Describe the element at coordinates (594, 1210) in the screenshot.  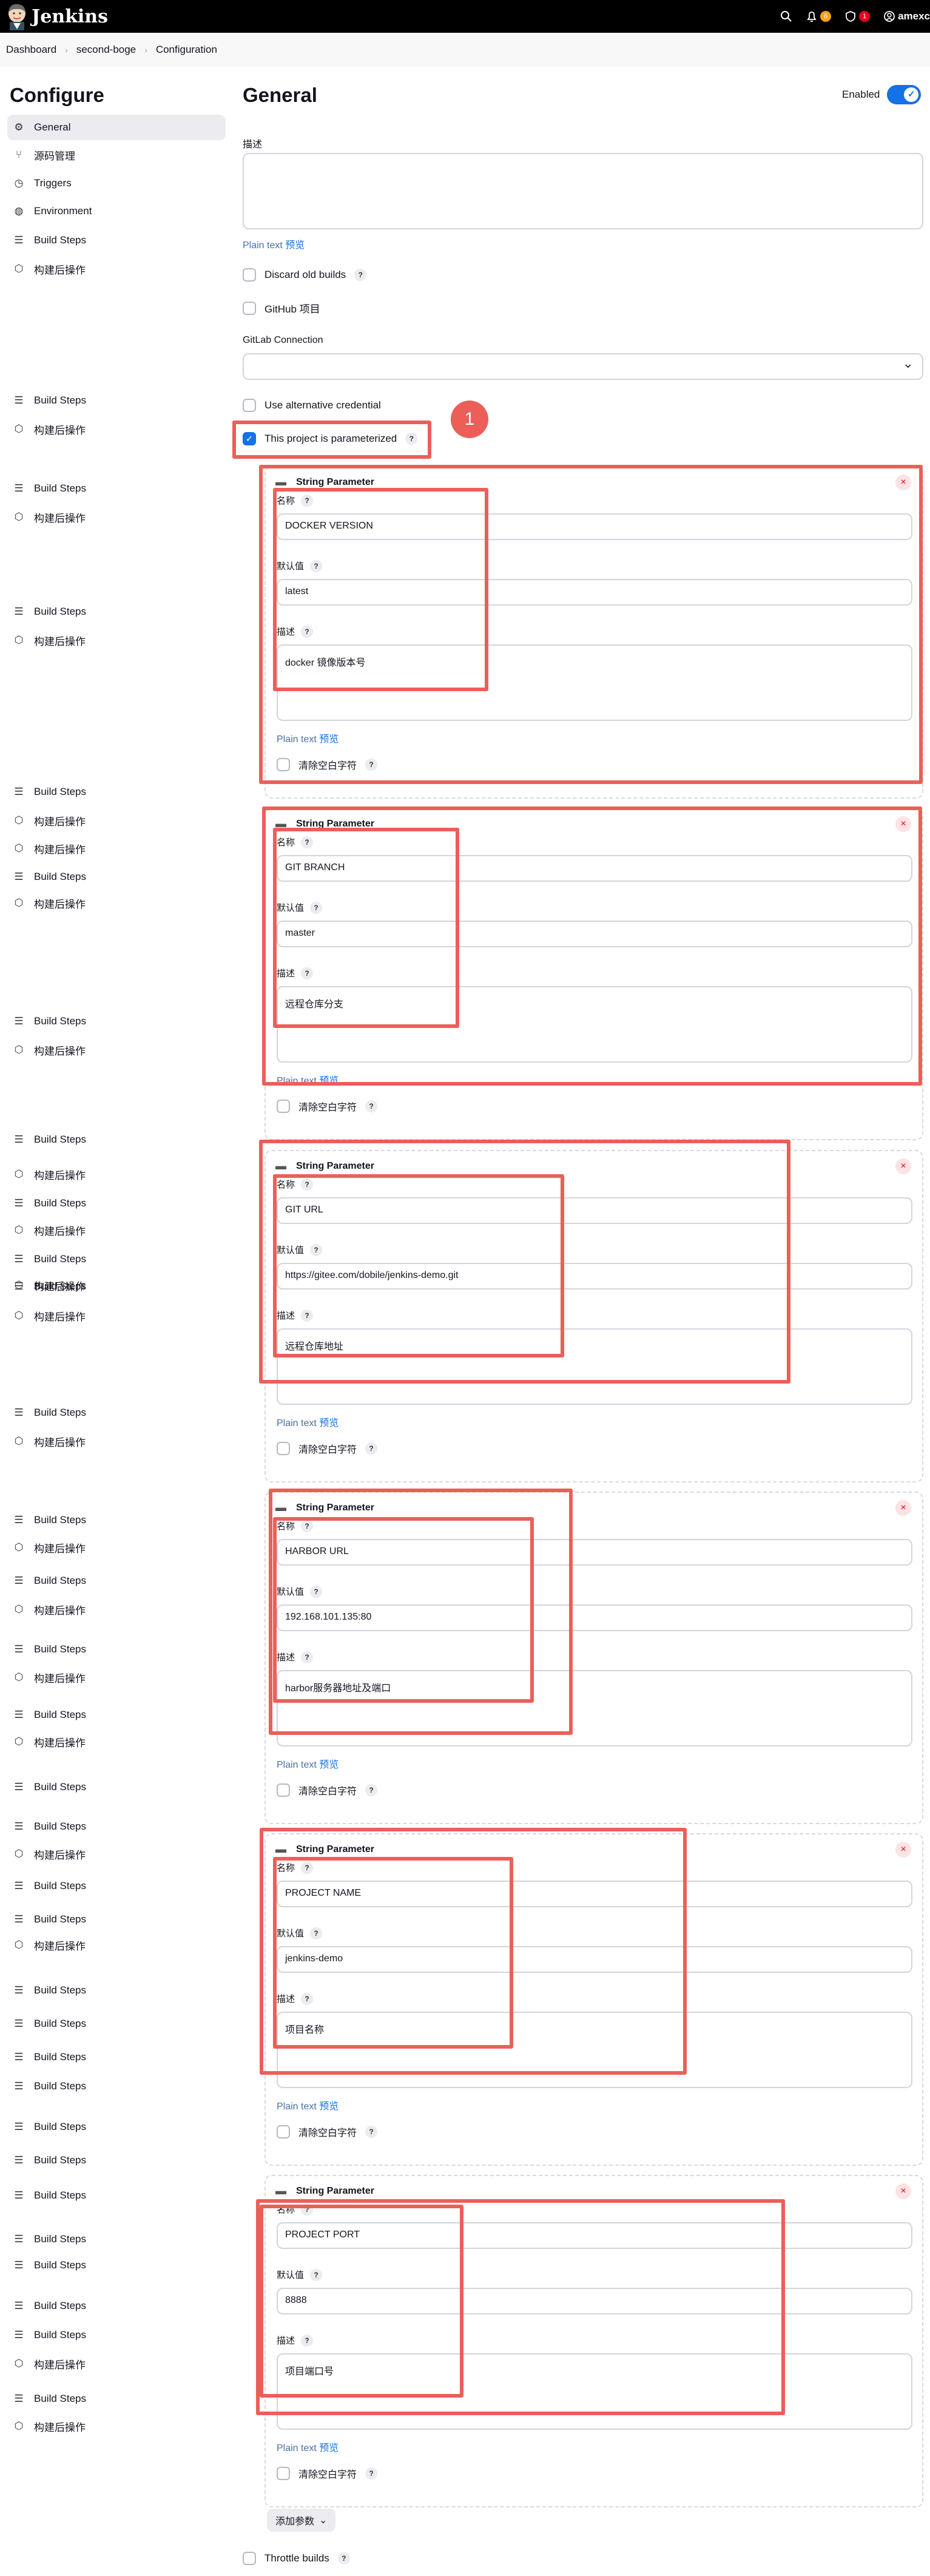
I see `param-name-input: GIT URL` at that location.